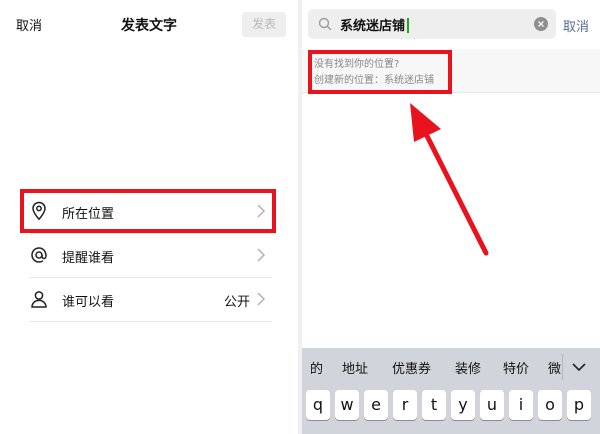 The image size is (600, 434). What do you see at coordinates (434, 405) in the screenshot?
I see `key-t: t` at bounding box center [434, 405].